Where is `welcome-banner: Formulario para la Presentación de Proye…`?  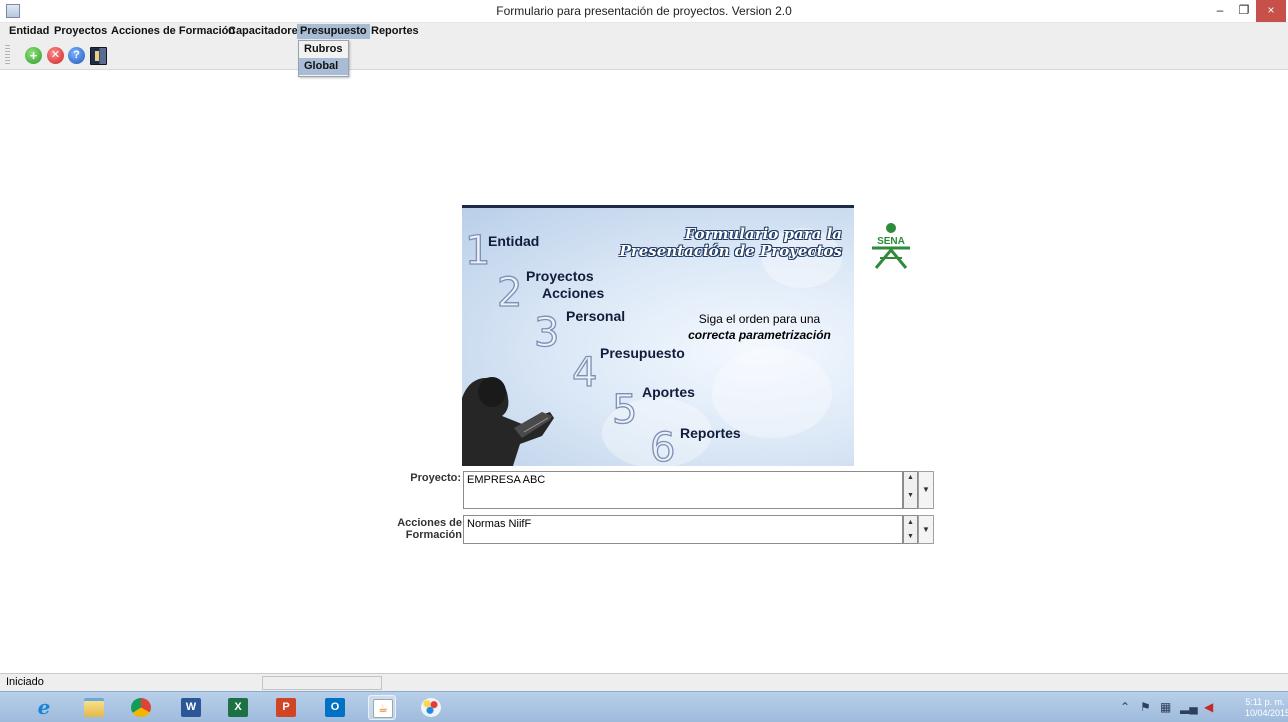
welcome-banner: Formulario para la Presentación de Proye… is located at coordinates (658, 335).